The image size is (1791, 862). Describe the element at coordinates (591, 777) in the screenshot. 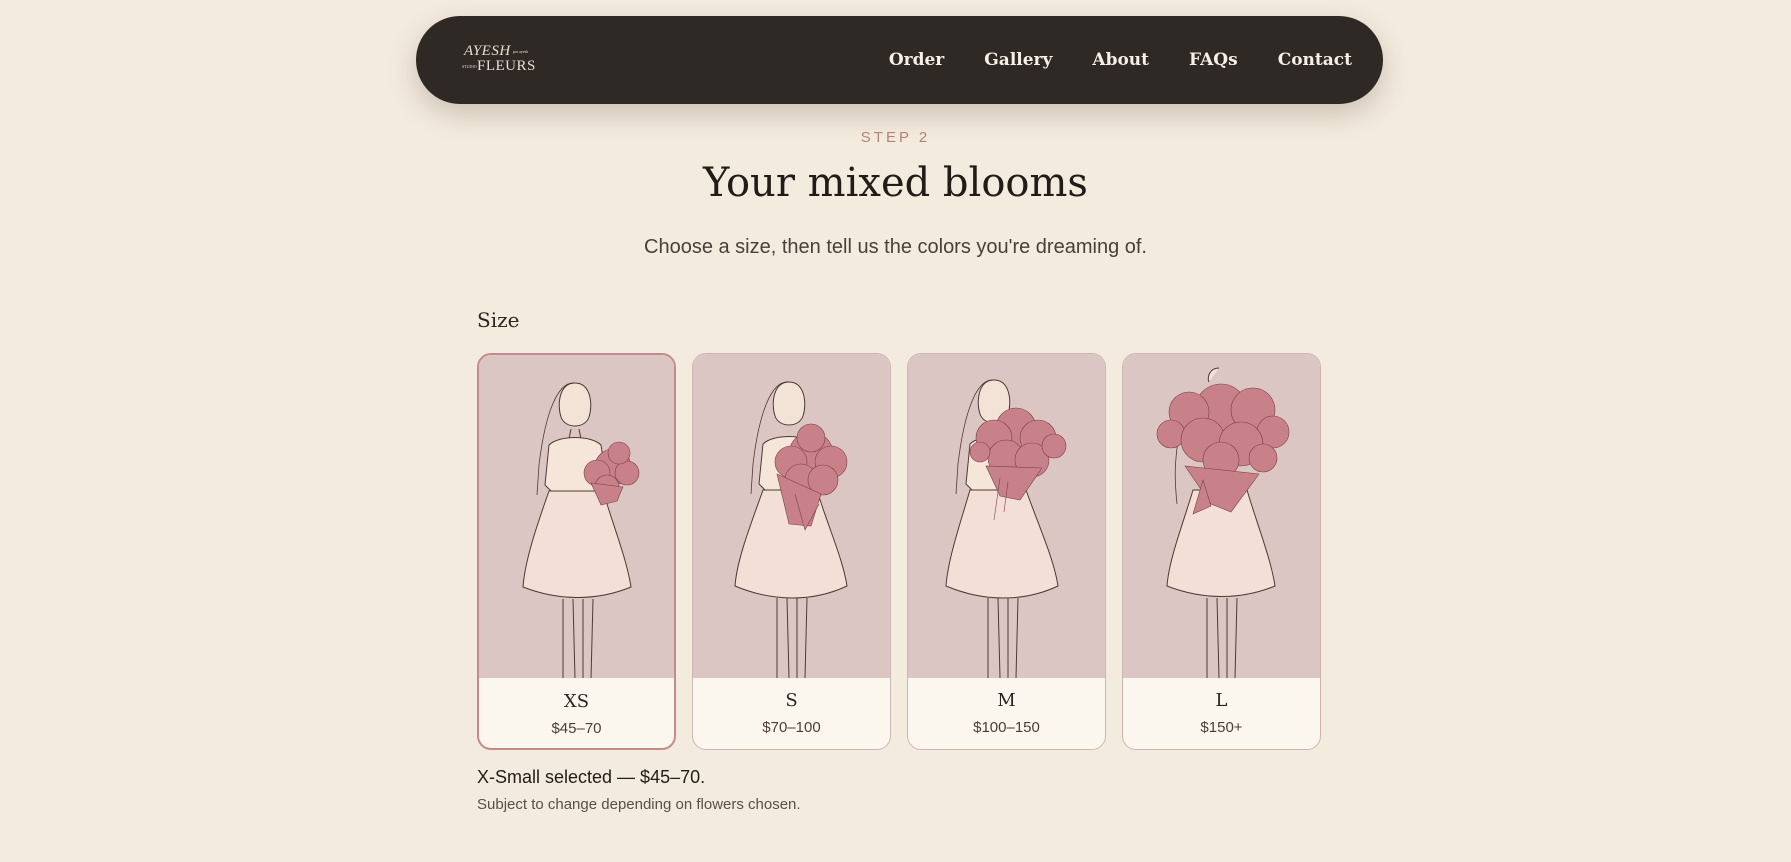

I see `selected-size-summary: X-Small selected — $45–70.` at that location.